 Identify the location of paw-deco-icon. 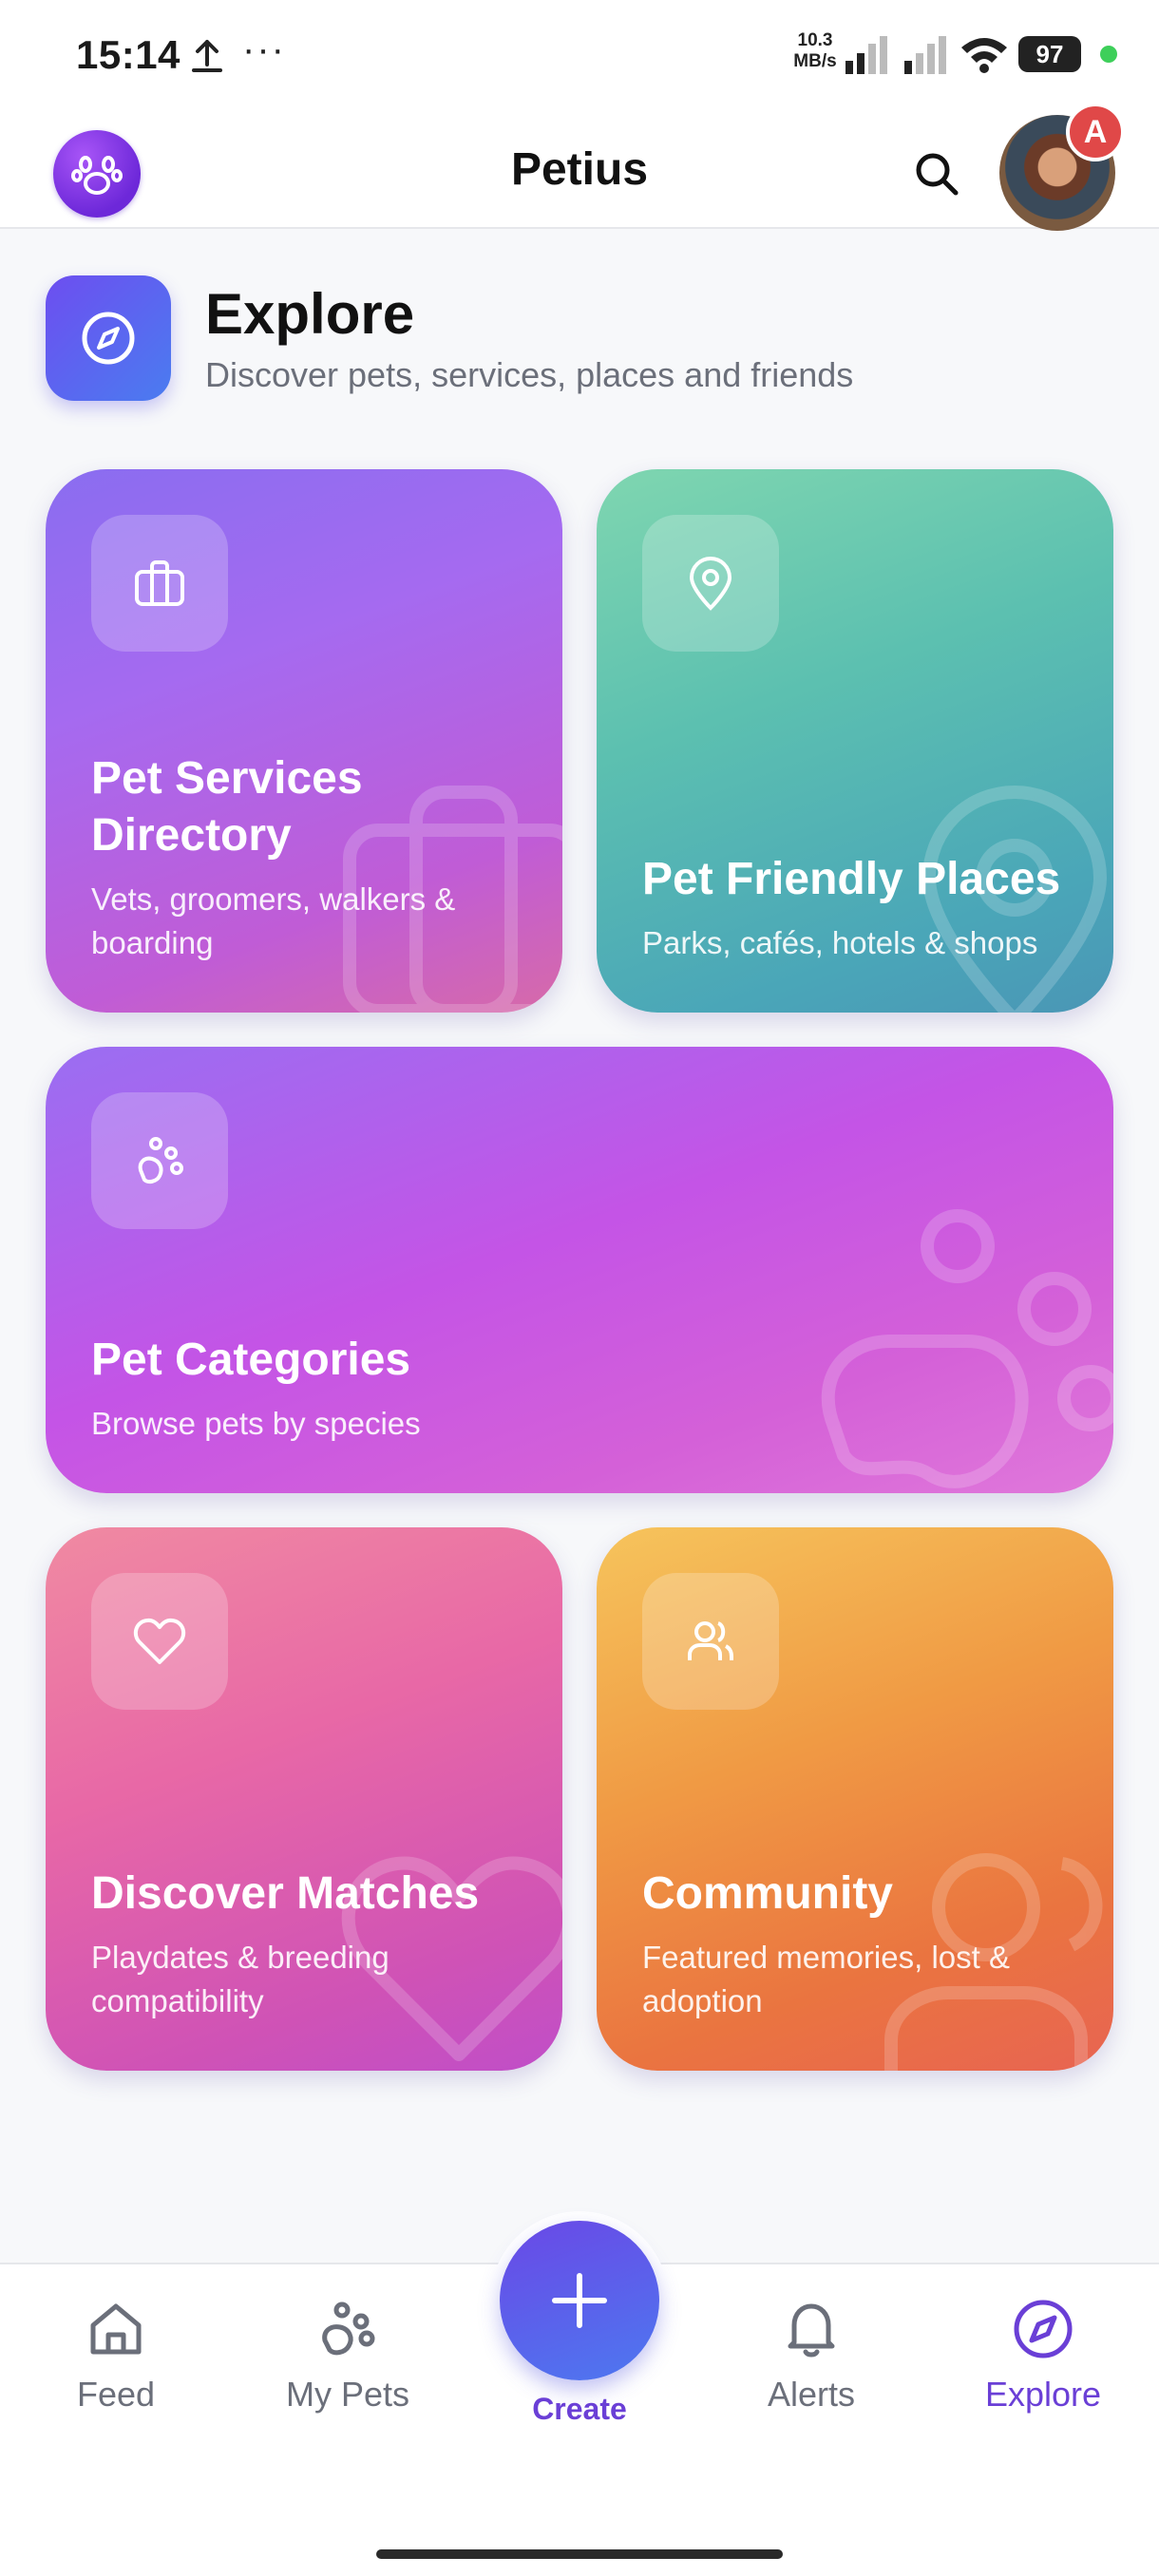
(967, 1348).